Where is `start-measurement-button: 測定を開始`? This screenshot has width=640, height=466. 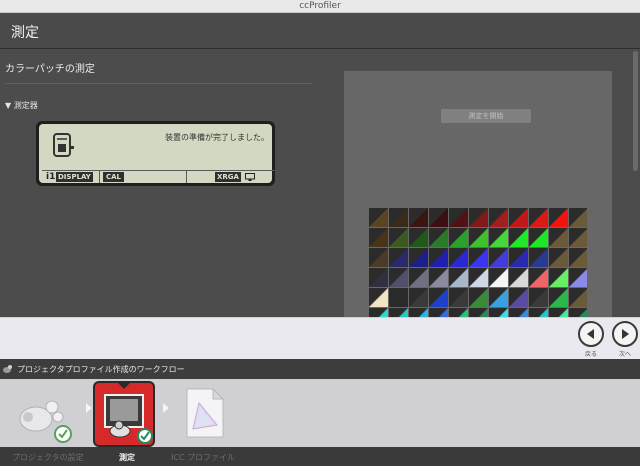
start-measurement-button: 測定を開始 is located at coordinates (486, 116).